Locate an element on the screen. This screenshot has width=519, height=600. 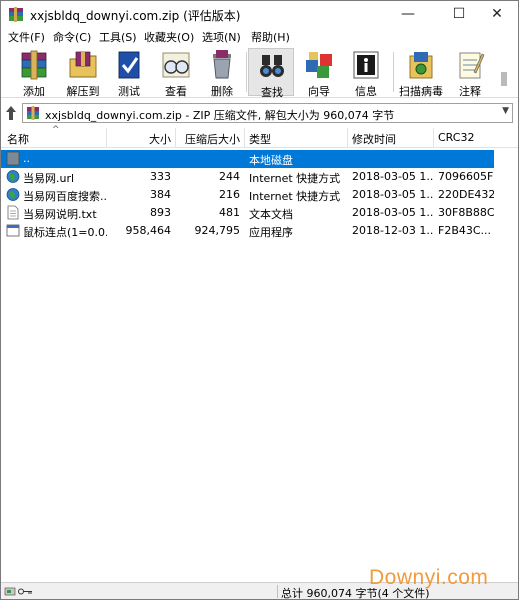
toolbar: 添加 解压到 测试 查看 删除 查找 向导 信息 扫描病毒 注释 is located at coordinates (259, 72).